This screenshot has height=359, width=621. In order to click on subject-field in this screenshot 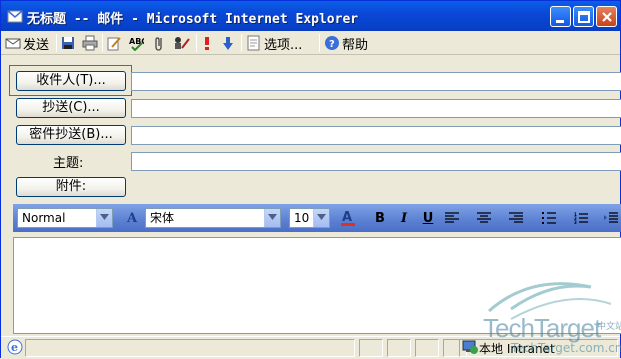, I will do `click(376, 161)`.